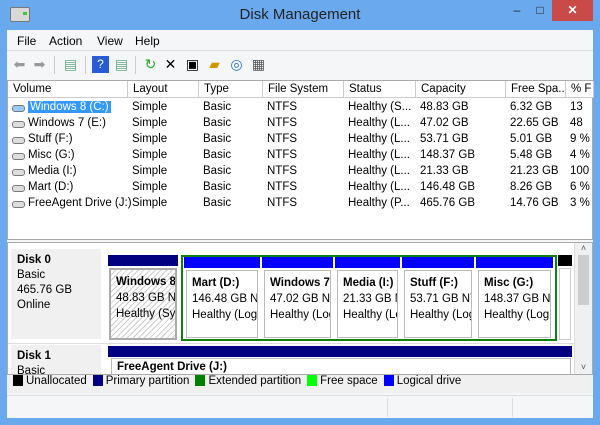  I want to click on menu-help: Help, so click(147, 41).